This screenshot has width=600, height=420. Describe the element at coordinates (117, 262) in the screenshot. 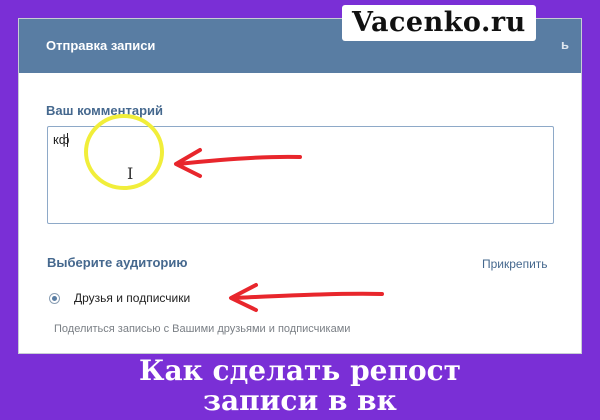

I see `audience-label: Выберите аудиторию` at that location.